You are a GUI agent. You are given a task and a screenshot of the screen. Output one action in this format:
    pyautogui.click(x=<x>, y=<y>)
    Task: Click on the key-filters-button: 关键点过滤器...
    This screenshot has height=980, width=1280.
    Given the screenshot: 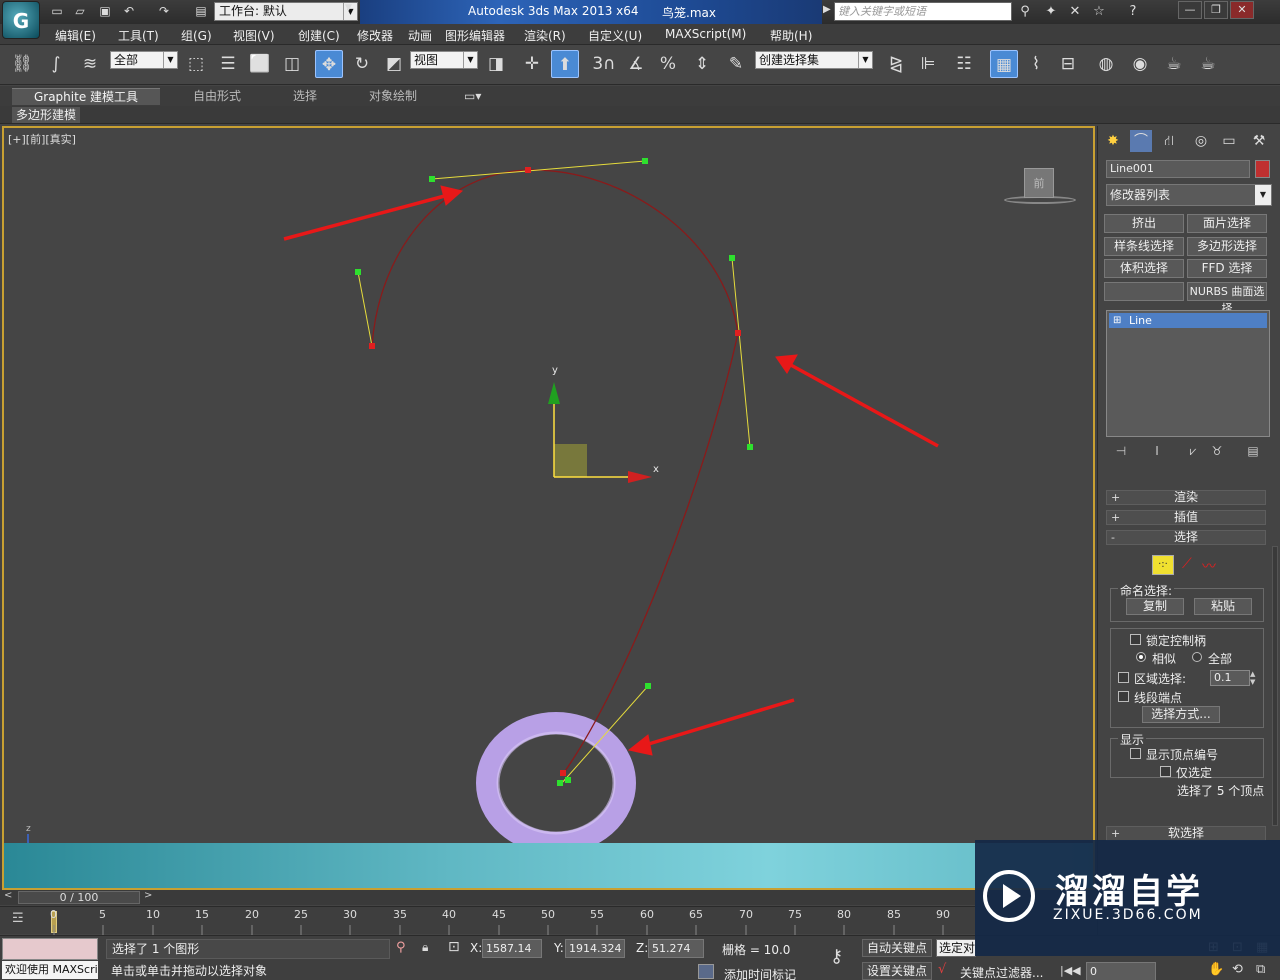 What is the action you would take?
    pyautogui.click(x=1001, y=972)
    